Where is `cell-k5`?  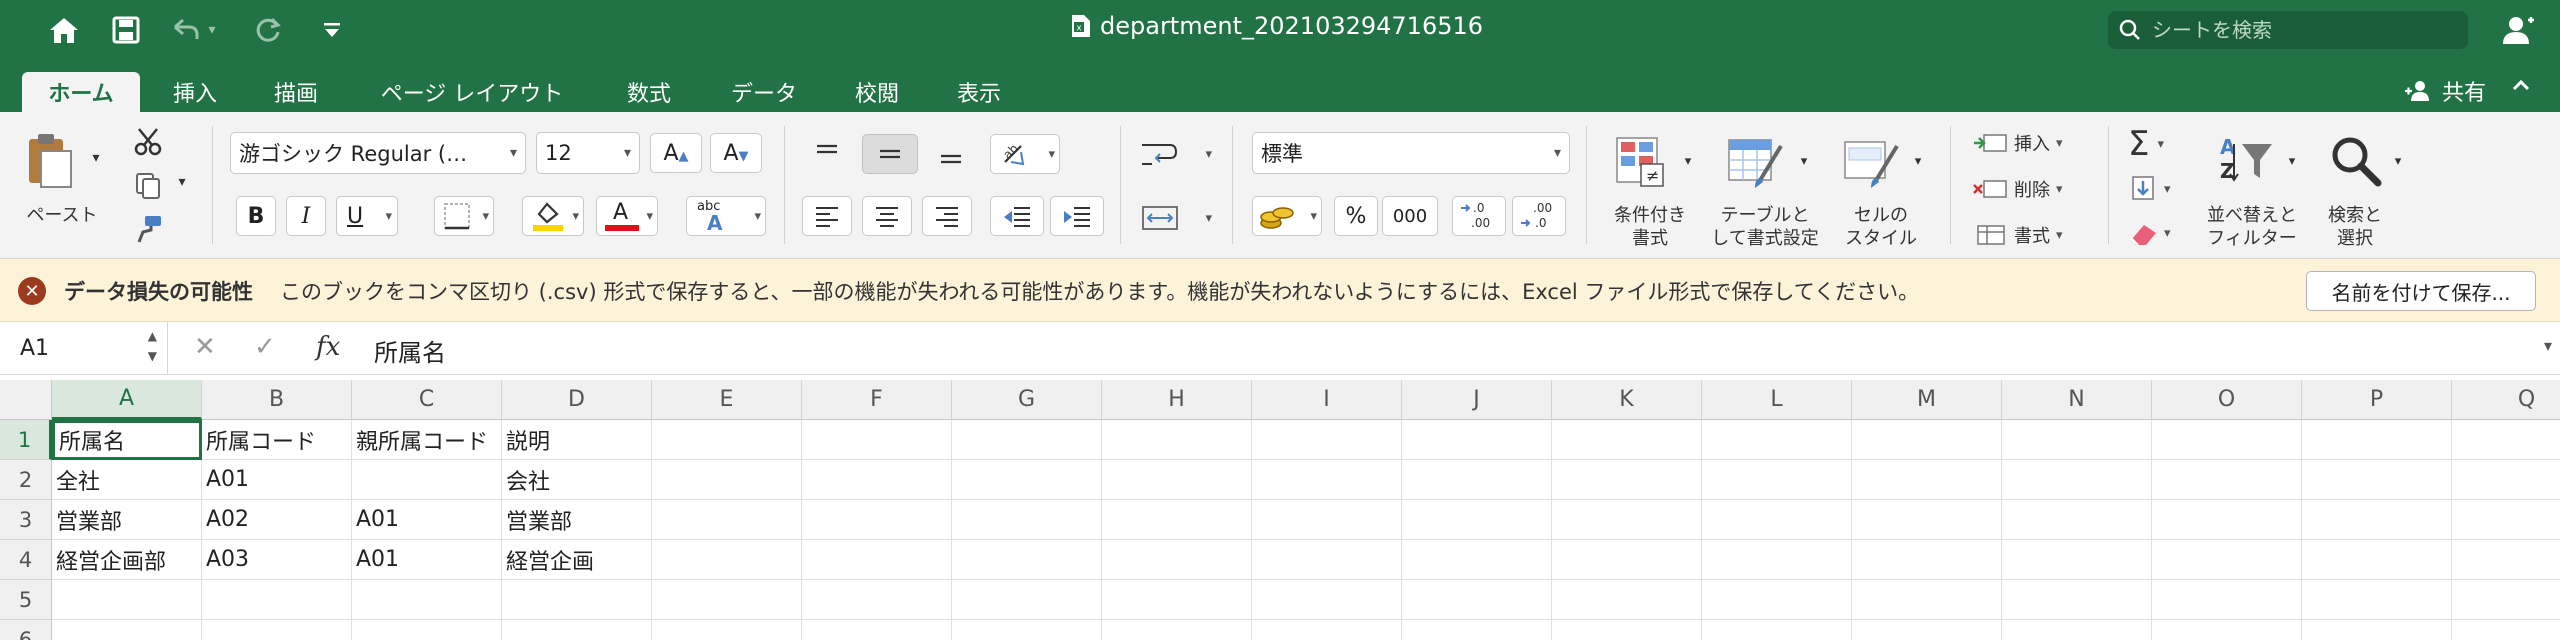
cell-k5 is located at coordinates (1627, 600).